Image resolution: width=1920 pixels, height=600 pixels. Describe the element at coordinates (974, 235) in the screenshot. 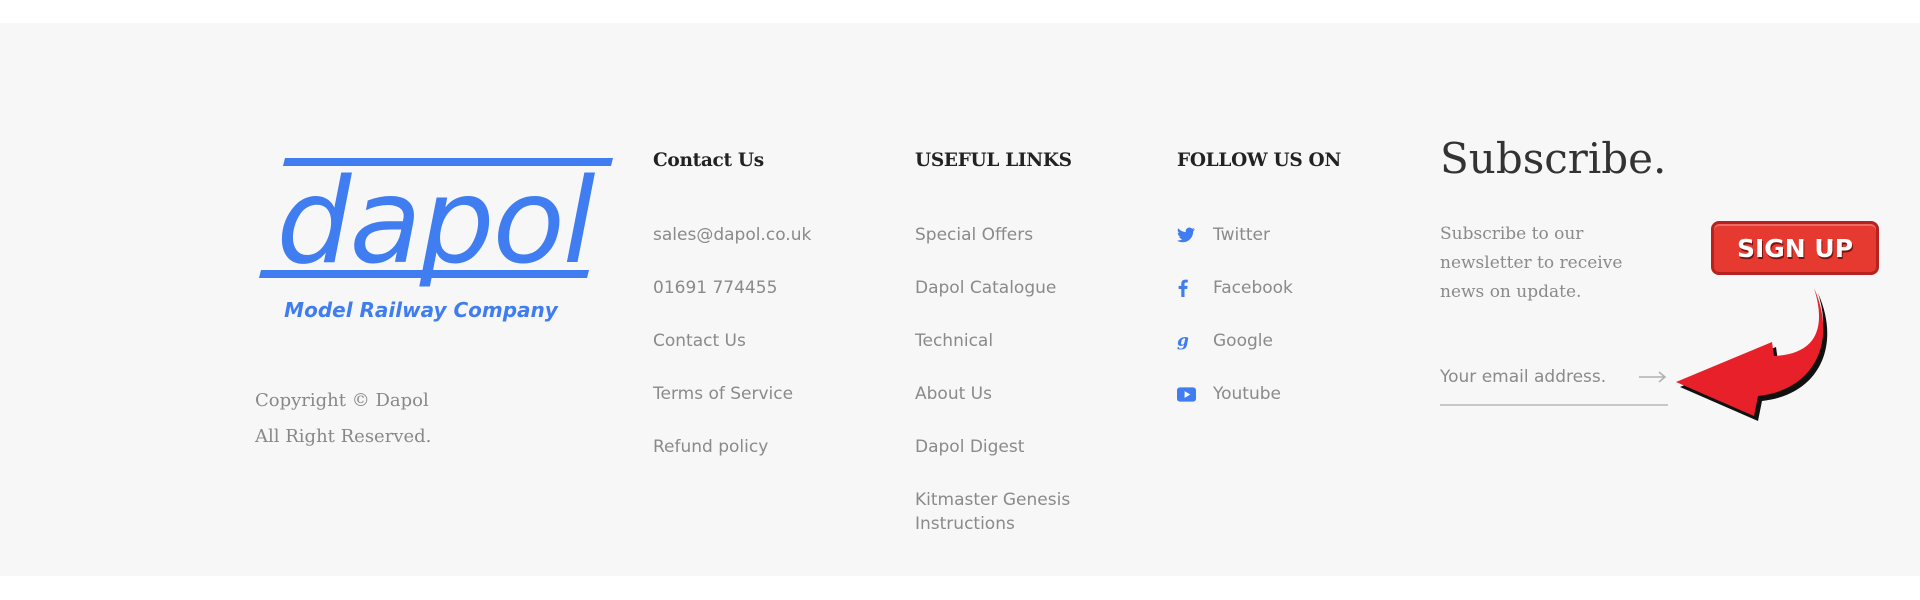

I see `special-offers-link: Special Offers` at that location.